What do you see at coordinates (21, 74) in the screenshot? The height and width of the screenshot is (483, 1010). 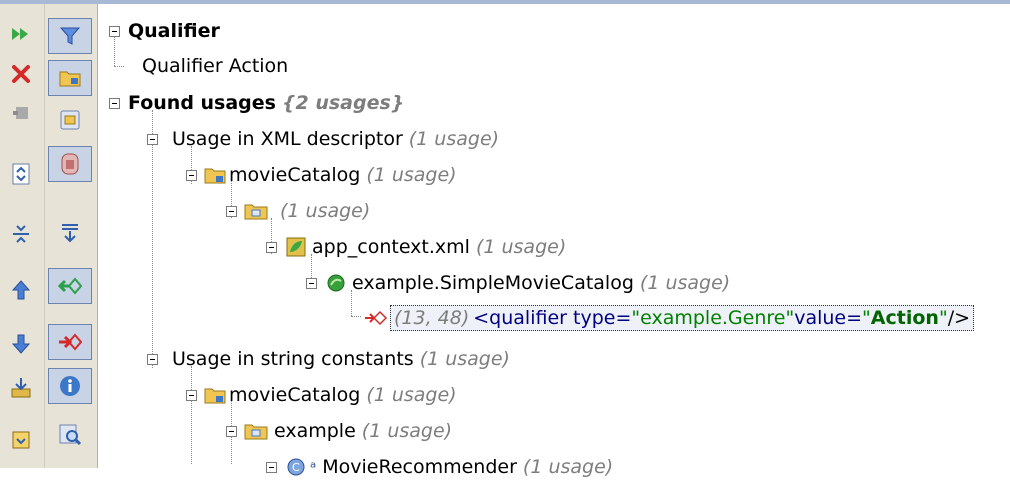 I see `close-button` at bounding box center [21, 74].